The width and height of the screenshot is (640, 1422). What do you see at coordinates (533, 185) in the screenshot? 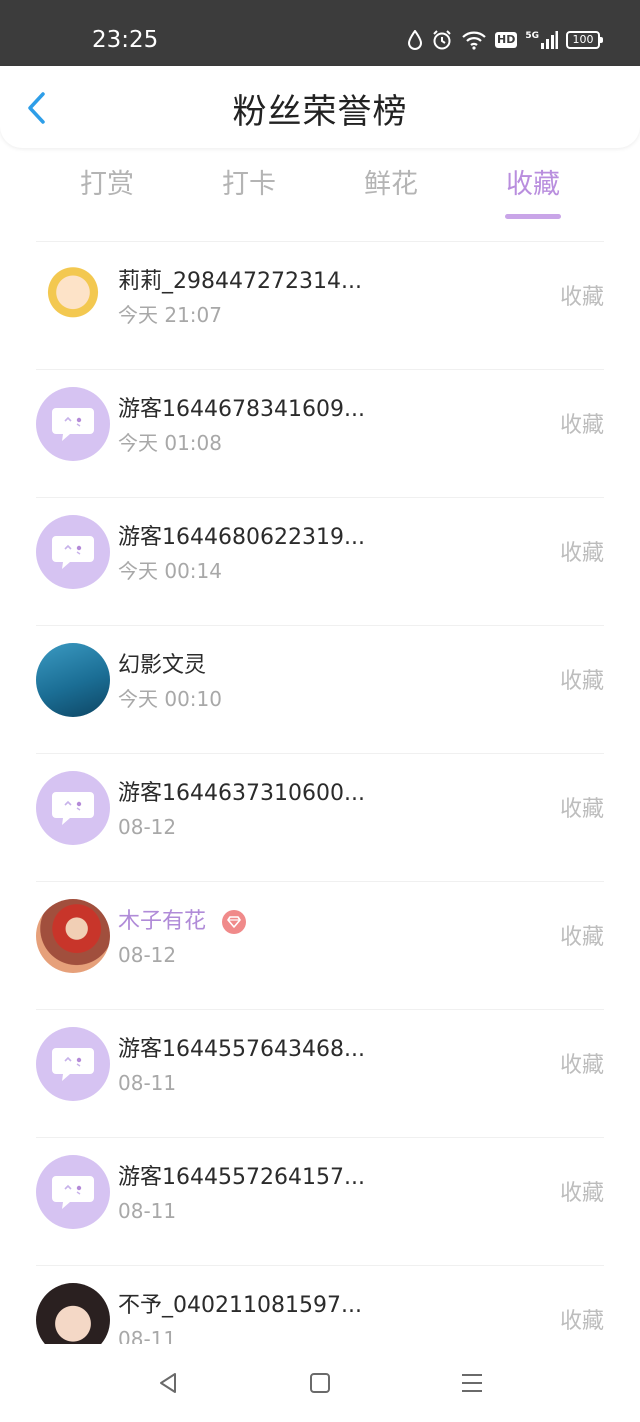
I see `tab-favorites: 收藏` at bounding box center [533, 185].